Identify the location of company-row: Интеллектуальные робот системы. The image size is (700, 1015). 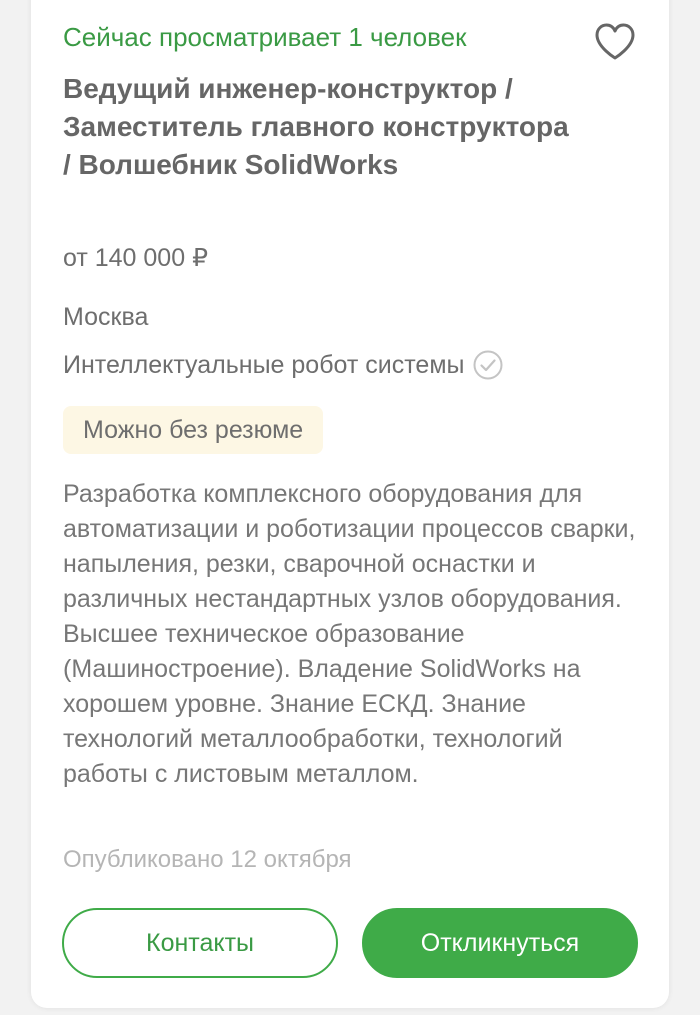
(283, 365).